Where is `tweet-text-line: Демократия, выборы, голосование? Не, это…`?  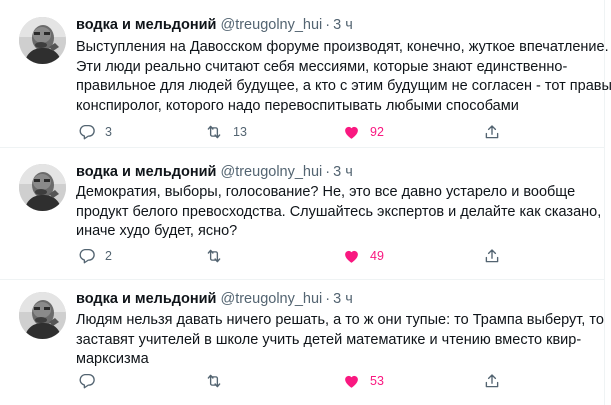 tweet-text-line: Демократия, выборы, голосование? Не, это… is located at coordinates (326, 192).